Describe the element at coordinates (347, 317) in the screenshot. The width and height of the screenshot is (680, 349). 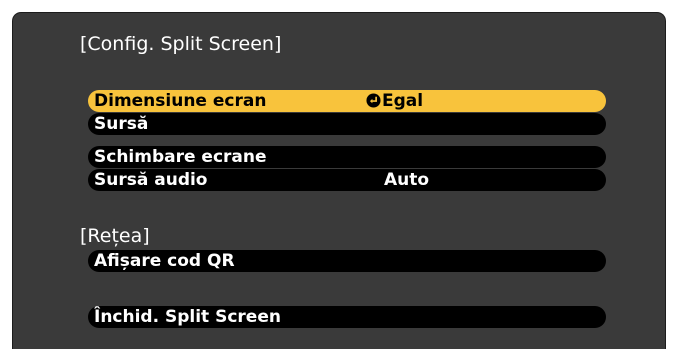
I see `menu-item-close-split-screen: Închid. Split Screen` at that location.